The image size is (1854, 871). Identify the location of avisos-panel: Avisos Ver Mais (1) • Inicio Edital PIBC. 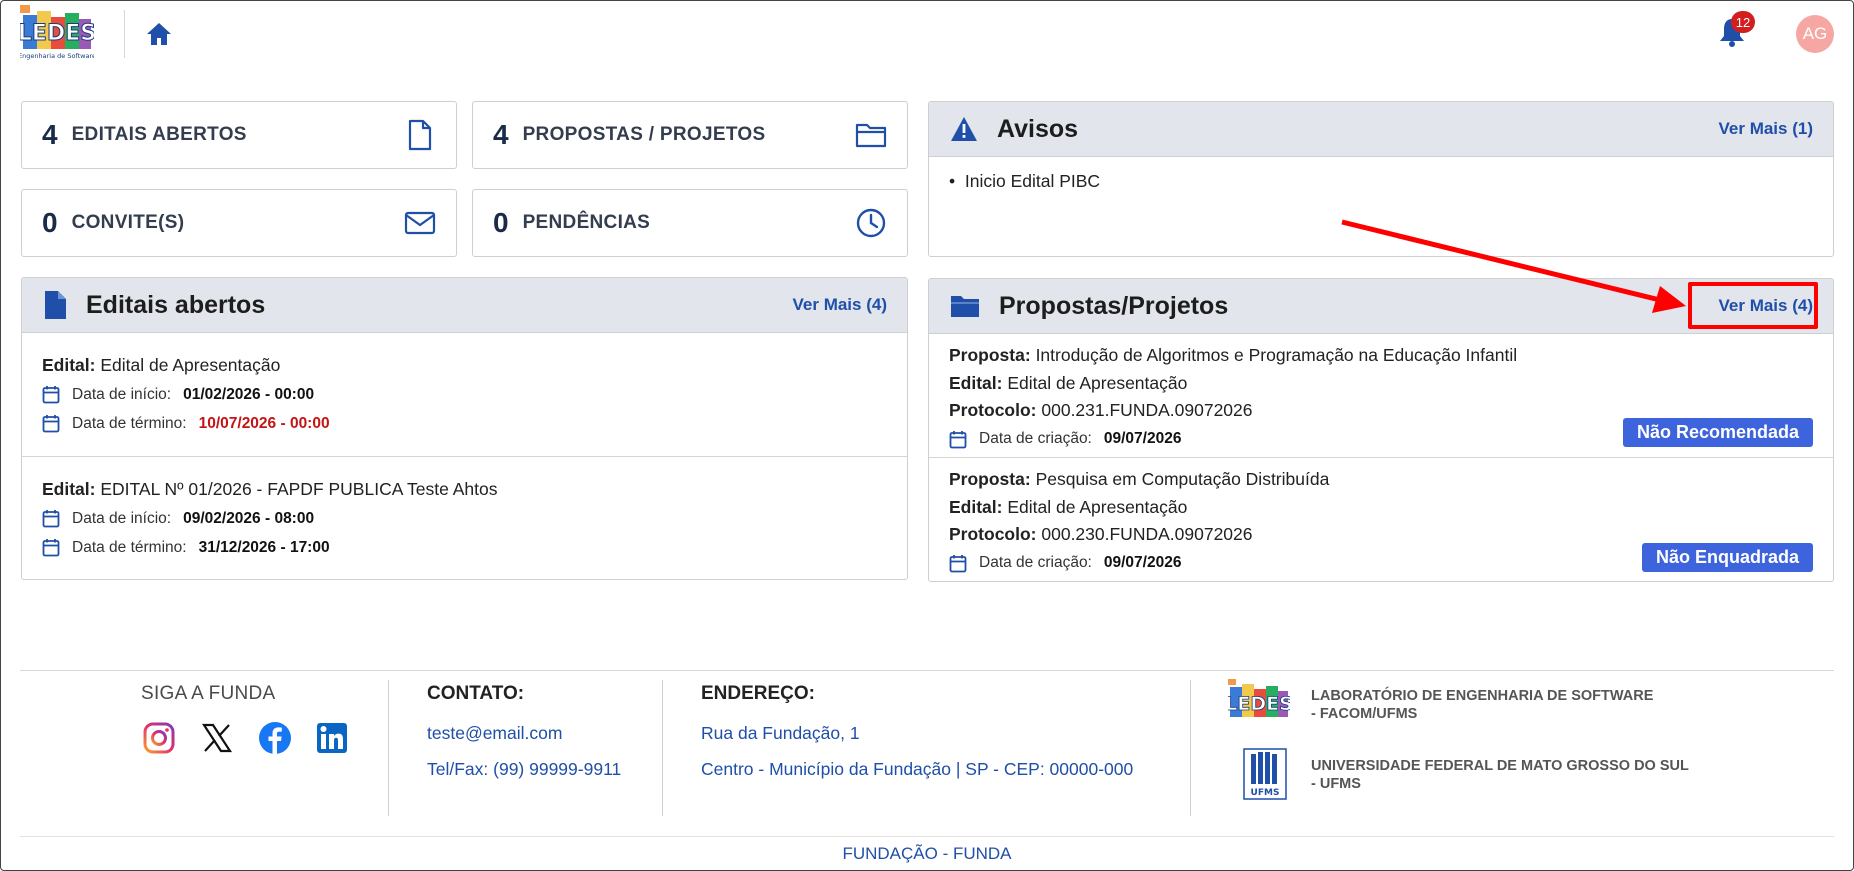
(1381, 179).